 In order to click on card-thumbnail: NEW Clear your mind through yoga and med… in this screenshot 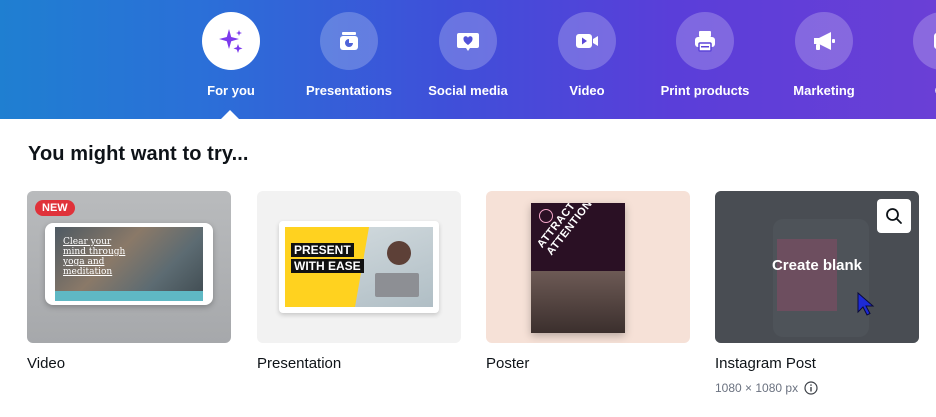, I will do `click(129, 267)`.